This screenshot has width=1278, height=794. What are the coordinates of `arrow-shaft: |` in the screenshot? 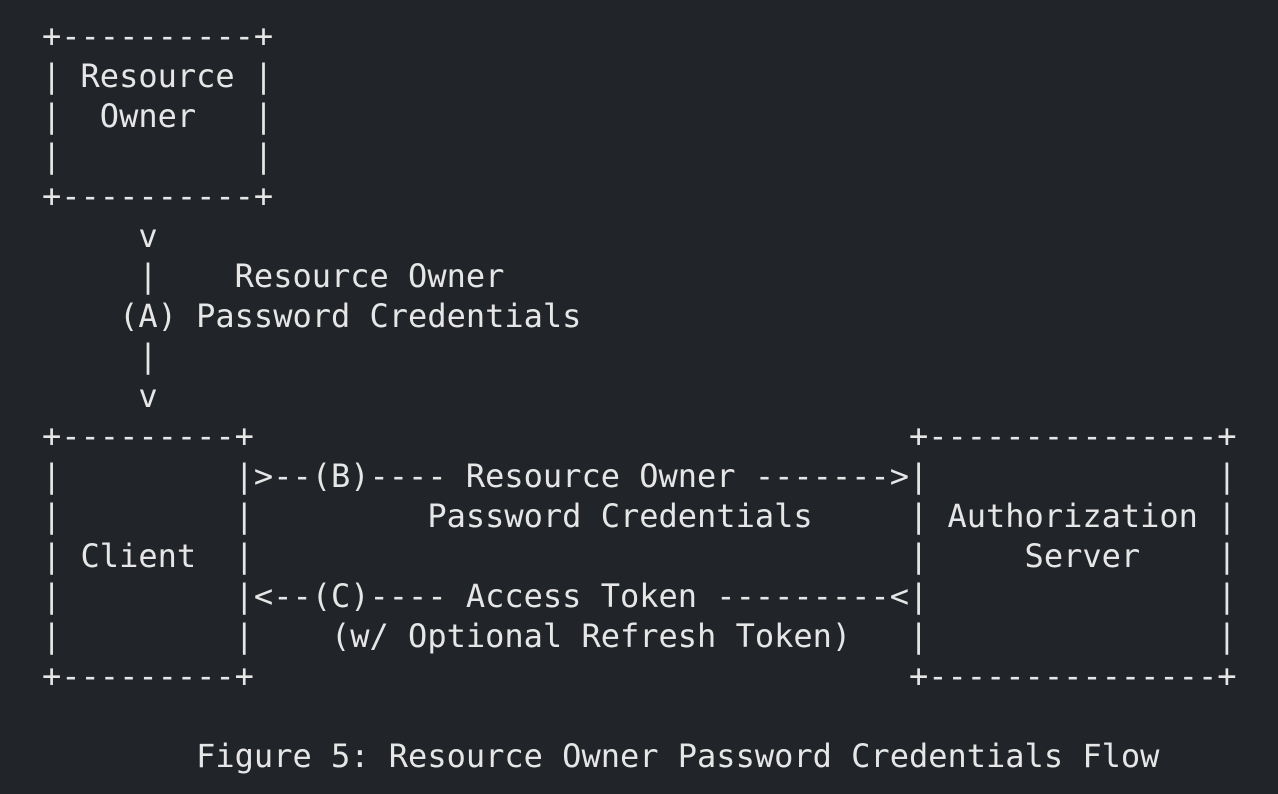 It's located at (100, 356).